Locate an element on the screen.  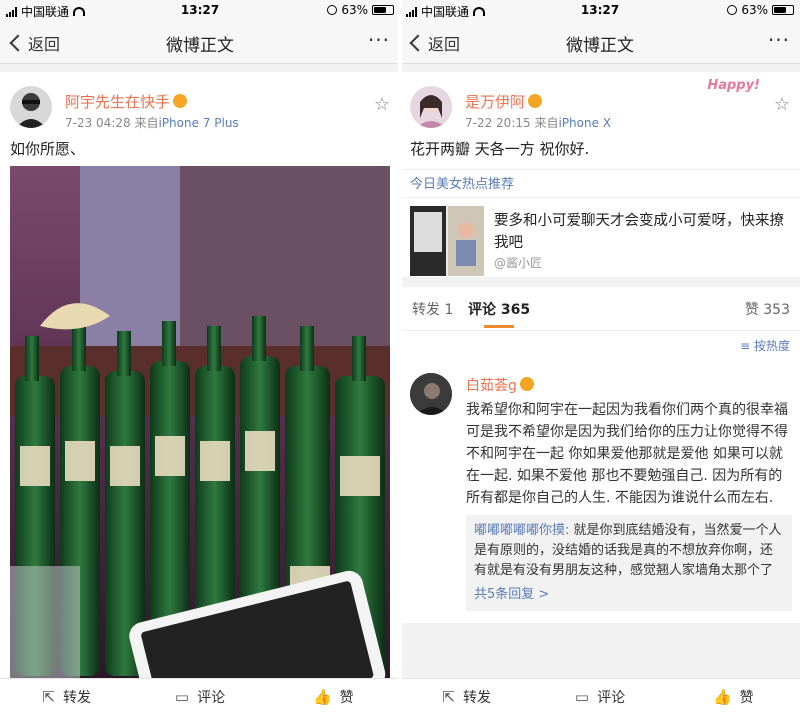
post-source: iPhone X is located at coordinates (584, 123).